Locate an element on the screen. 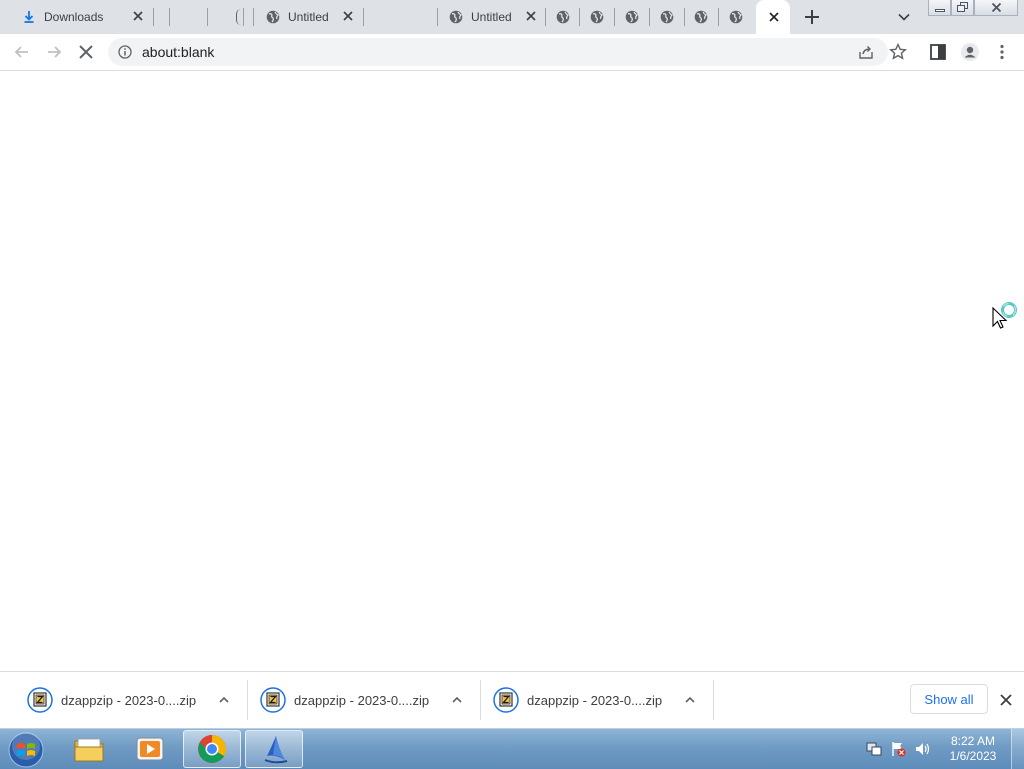 The width and height of the screenshot is (1024, 769). show-all-downloads-button: Show all is located at coordinates (949, 699).